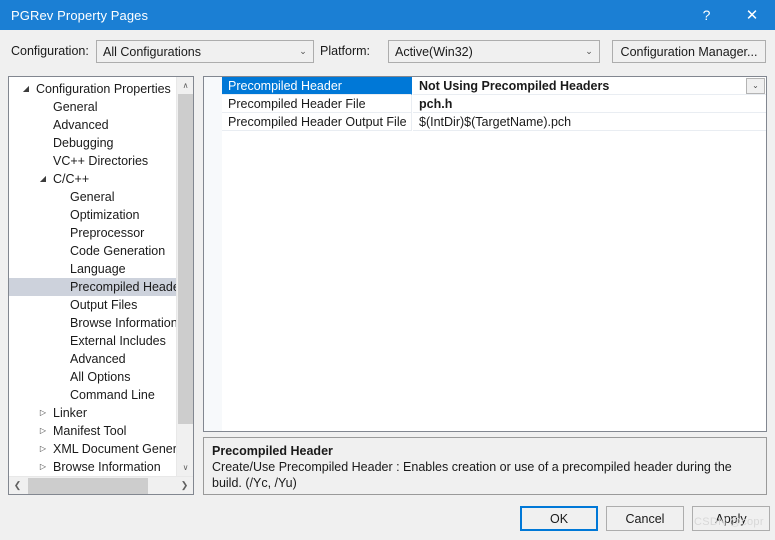 The height and width of the screenshot is (540, 775). I want to click on tree-item: ▷ Browse Information, so click(92, 467).